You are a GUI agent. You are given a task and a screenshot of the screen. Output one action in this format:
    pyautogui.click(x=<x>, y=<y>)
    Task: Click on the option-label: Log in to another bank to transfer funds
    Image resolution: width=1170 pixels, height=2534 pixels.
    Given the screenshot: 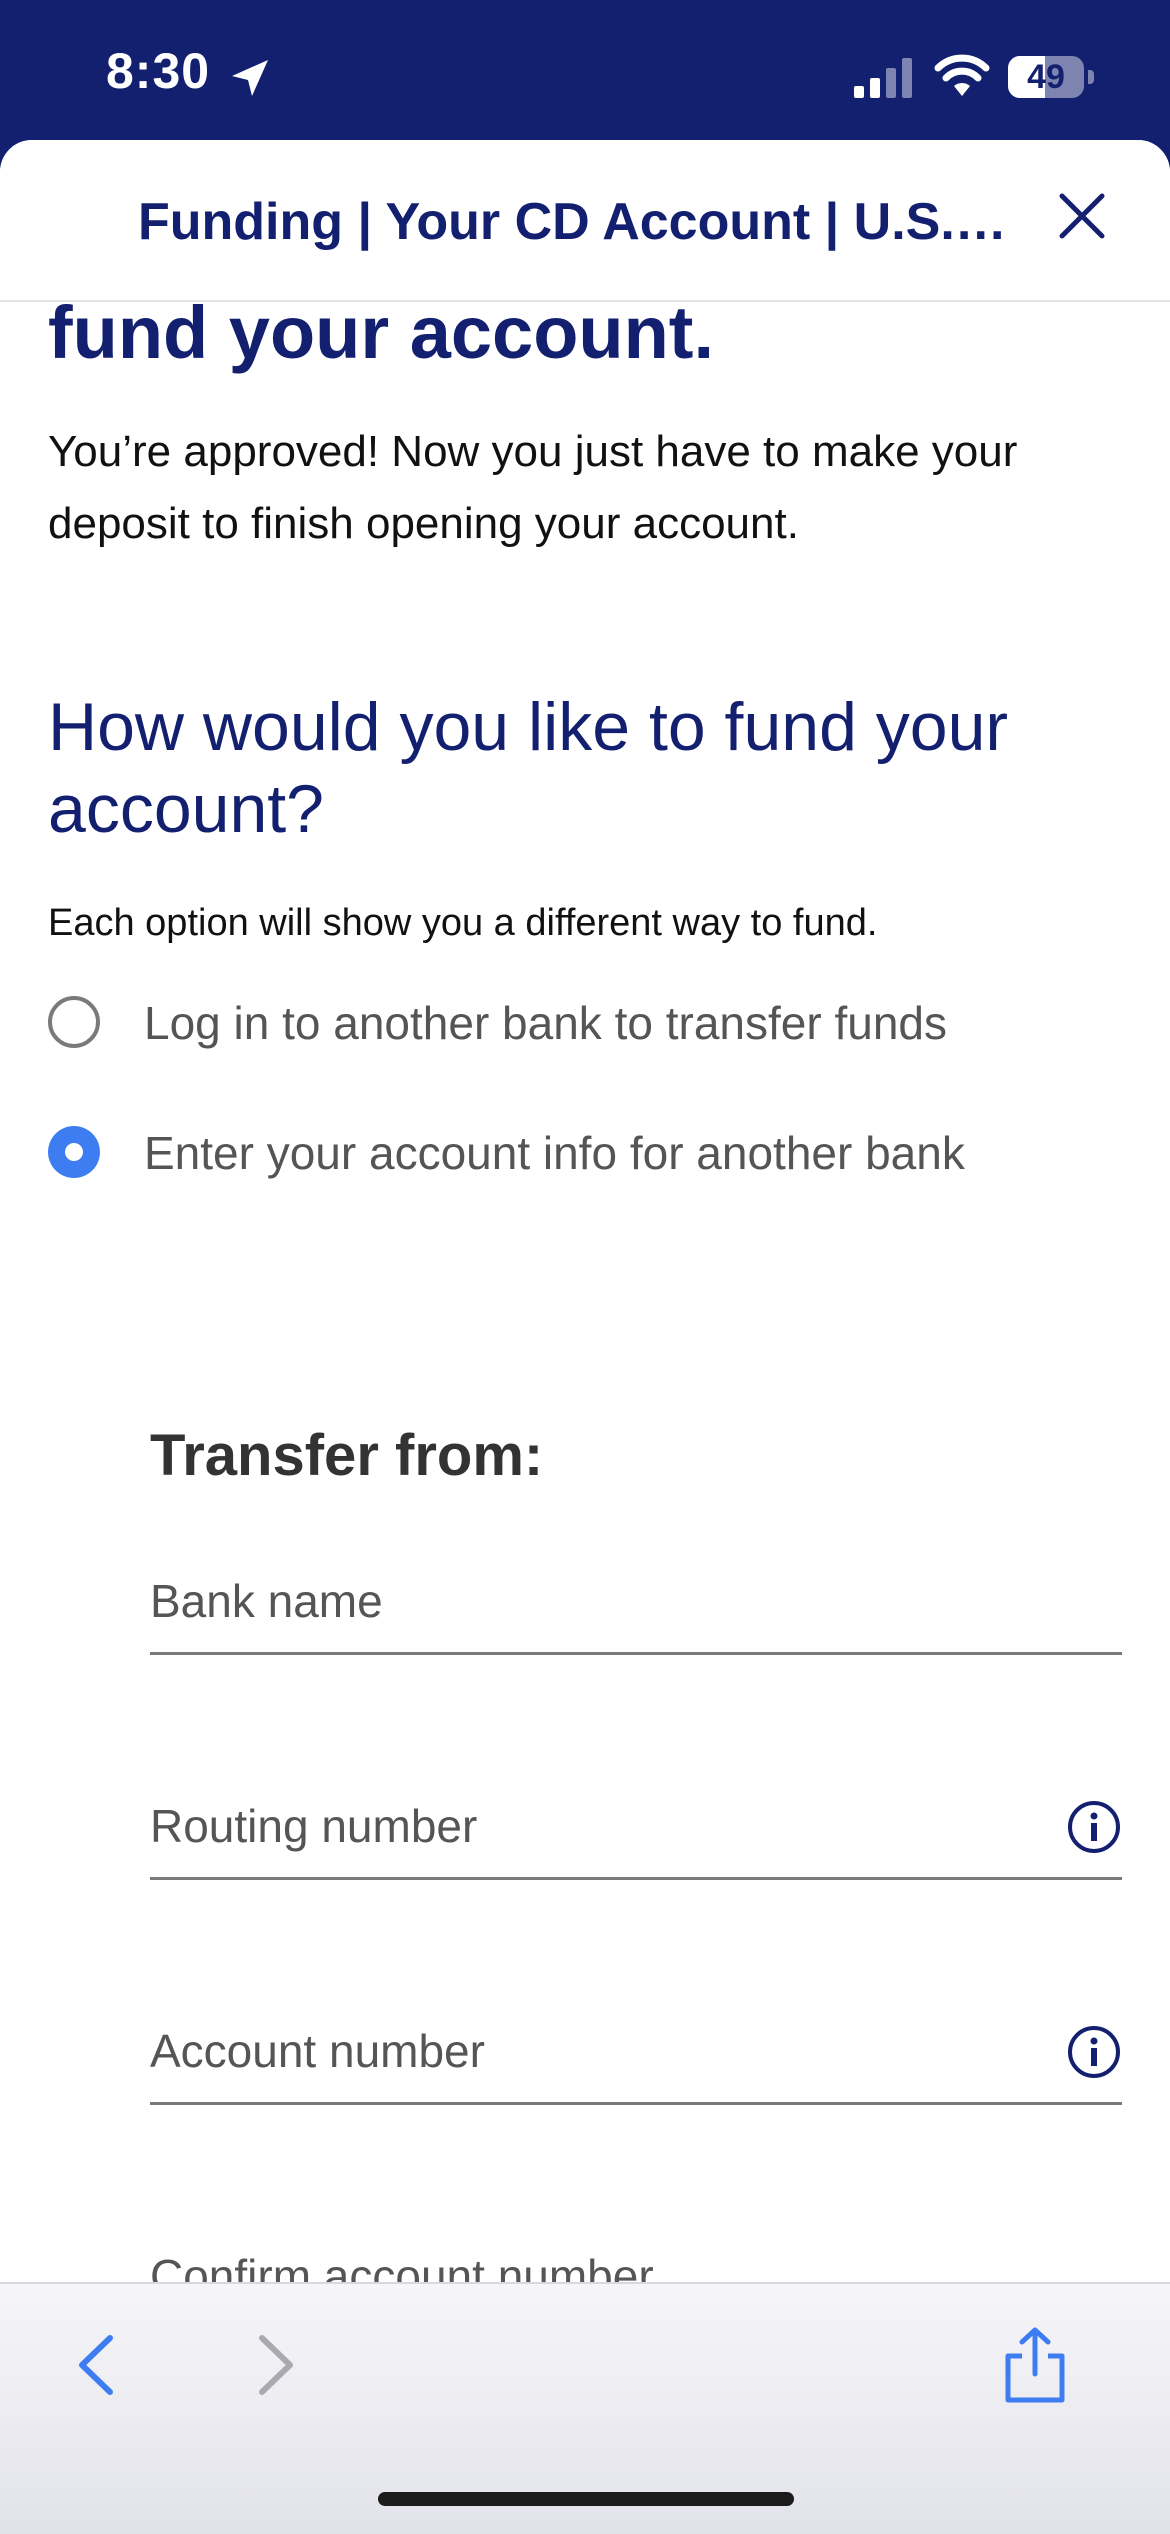 What is the action you would take?
    pyautogui.click(x=545, y=1023)
    